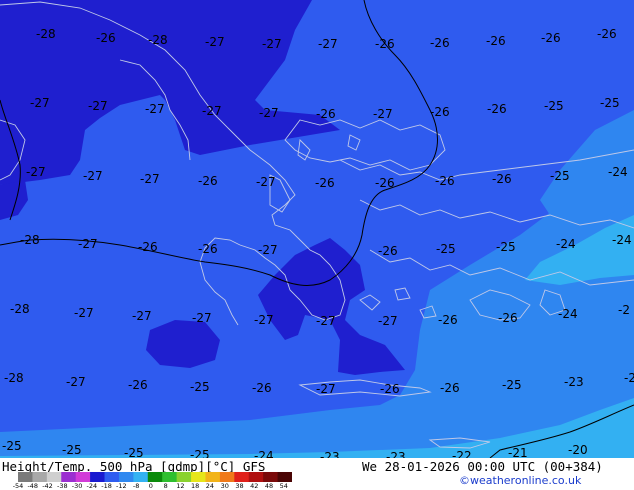 This screenshot has height=490, width=634. Describe the element at coordinates (482, 466) in the screenshot. I see `valid-time: We 28-01-2026 00:00 UTC (00+384)` at that location.